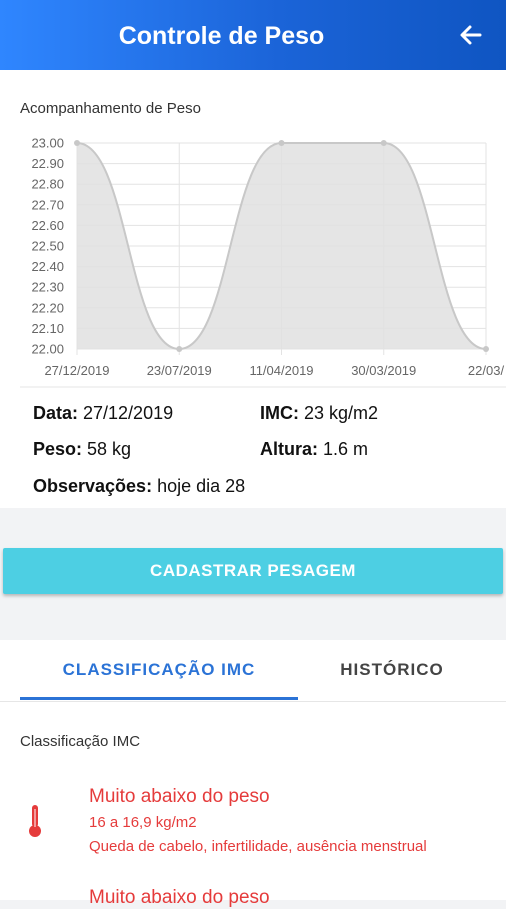  What do you see at coordinates (221, 36) in the screenshot?
I see `page-title: Controle de Peso` at bounding box center [221, 36].